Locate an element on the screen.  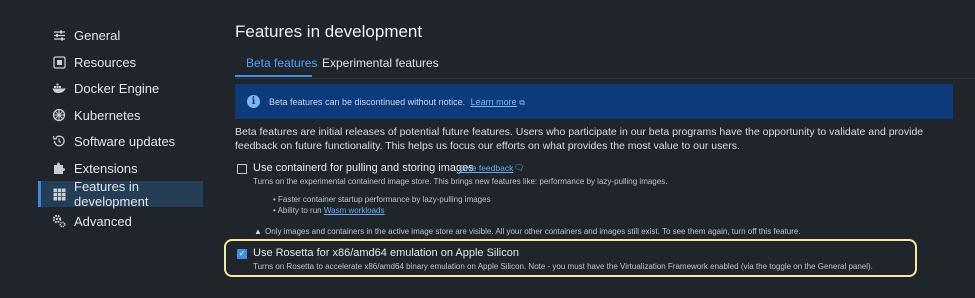
helm-icon is located at coordinates (59, 115).